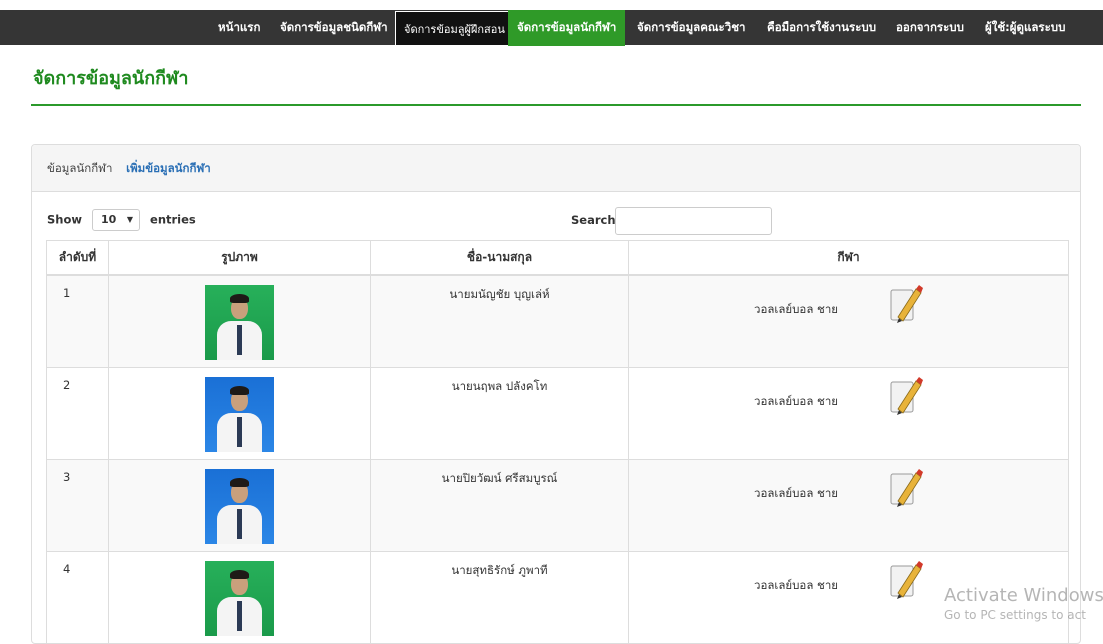  Describe the element at coordinates (499, 413) in the screenshot. I see `athlete-name: นายนฤพล ปลังคโท` at that location.